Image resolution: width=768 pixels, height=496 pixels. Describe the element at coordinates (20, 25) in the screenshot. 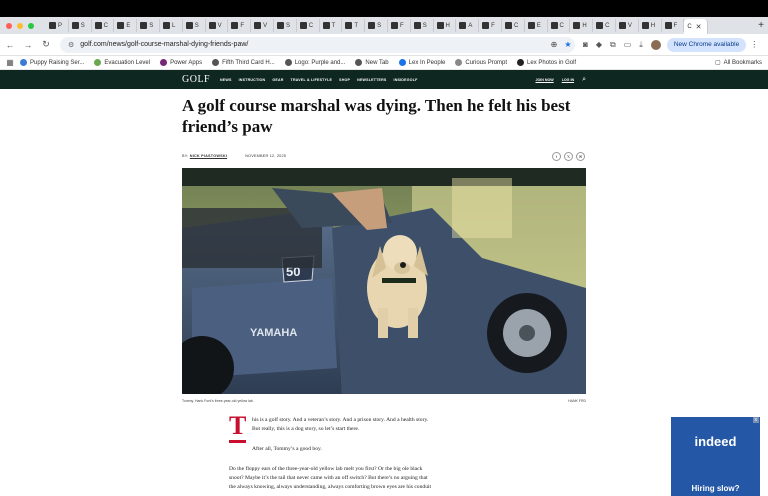

I see `minimize-window-button` at that location.